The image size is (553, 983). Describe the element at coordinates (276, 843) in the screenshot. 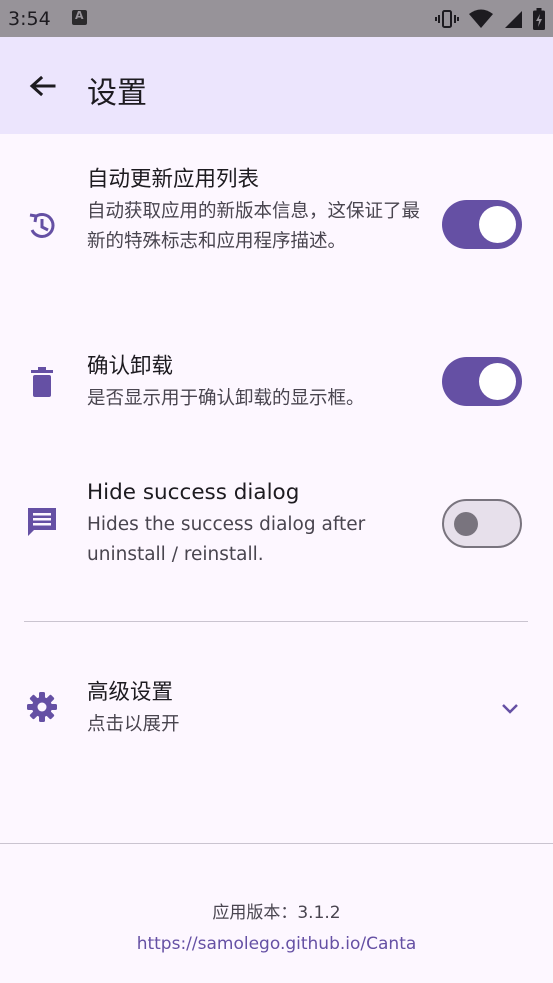

I see `footer-divider` at that location.